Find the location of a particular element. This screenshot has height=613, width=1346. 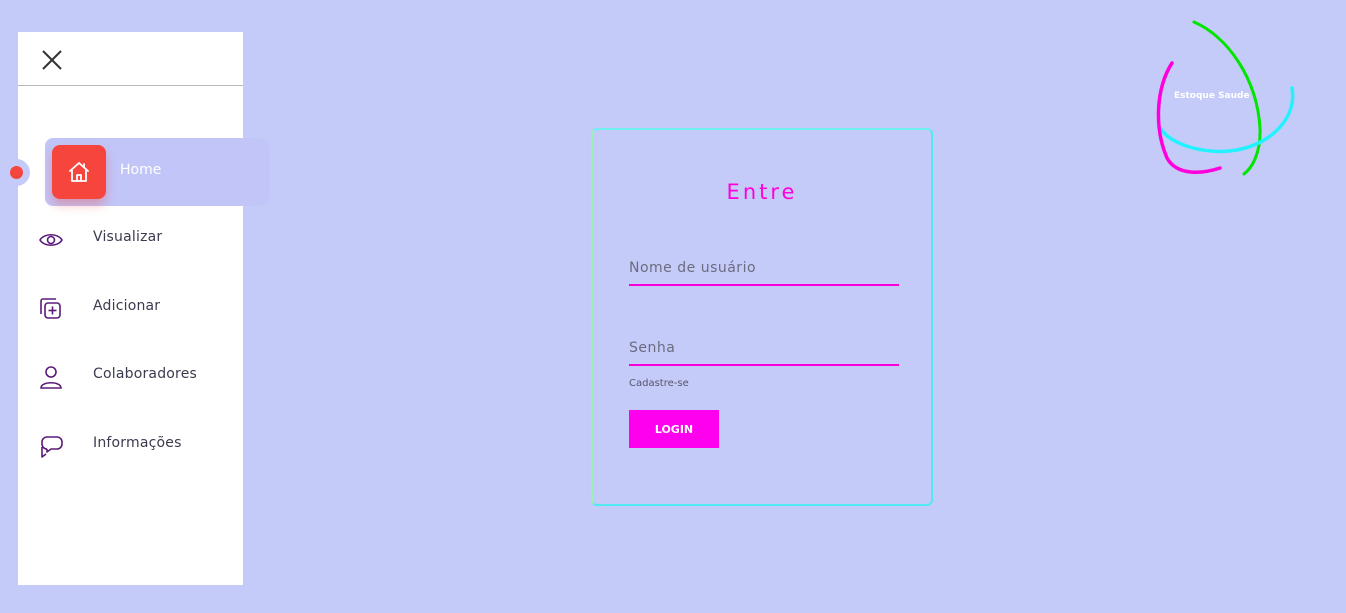

sidebar-item-colaboradores: Colaboradores is located at coordinates (130, 376).